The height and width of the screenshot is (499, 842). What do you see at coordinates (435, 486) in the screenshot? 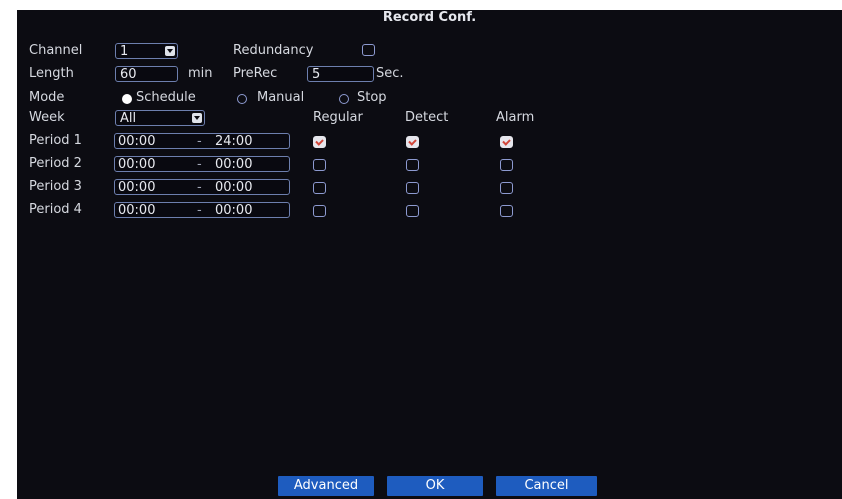
I see `ok-button: OK` at bounding box center [435, 486].